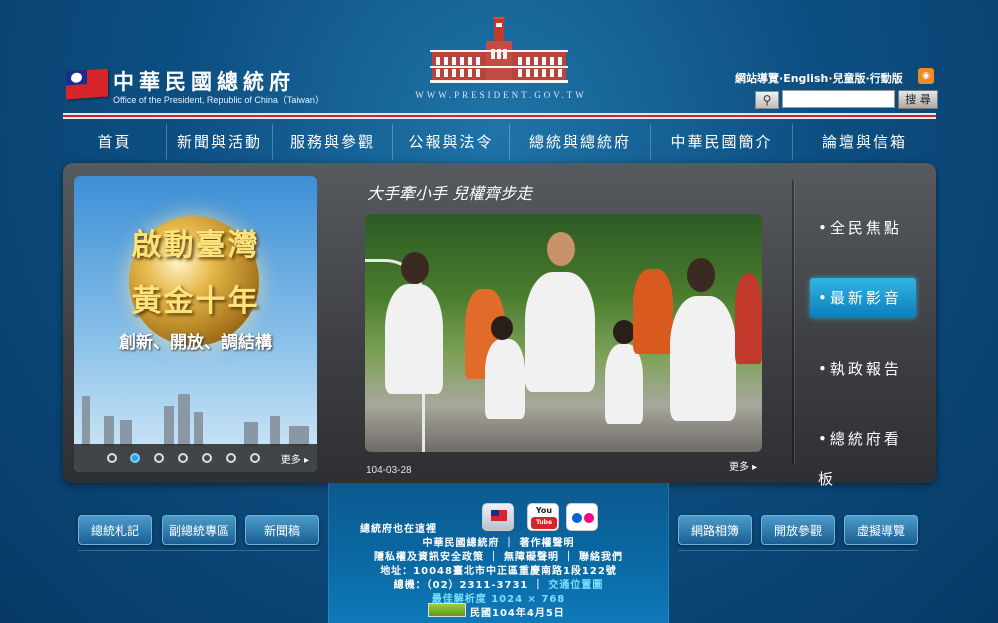  I want to click on nav-gazette: 公報與法令, so click(451, 142).